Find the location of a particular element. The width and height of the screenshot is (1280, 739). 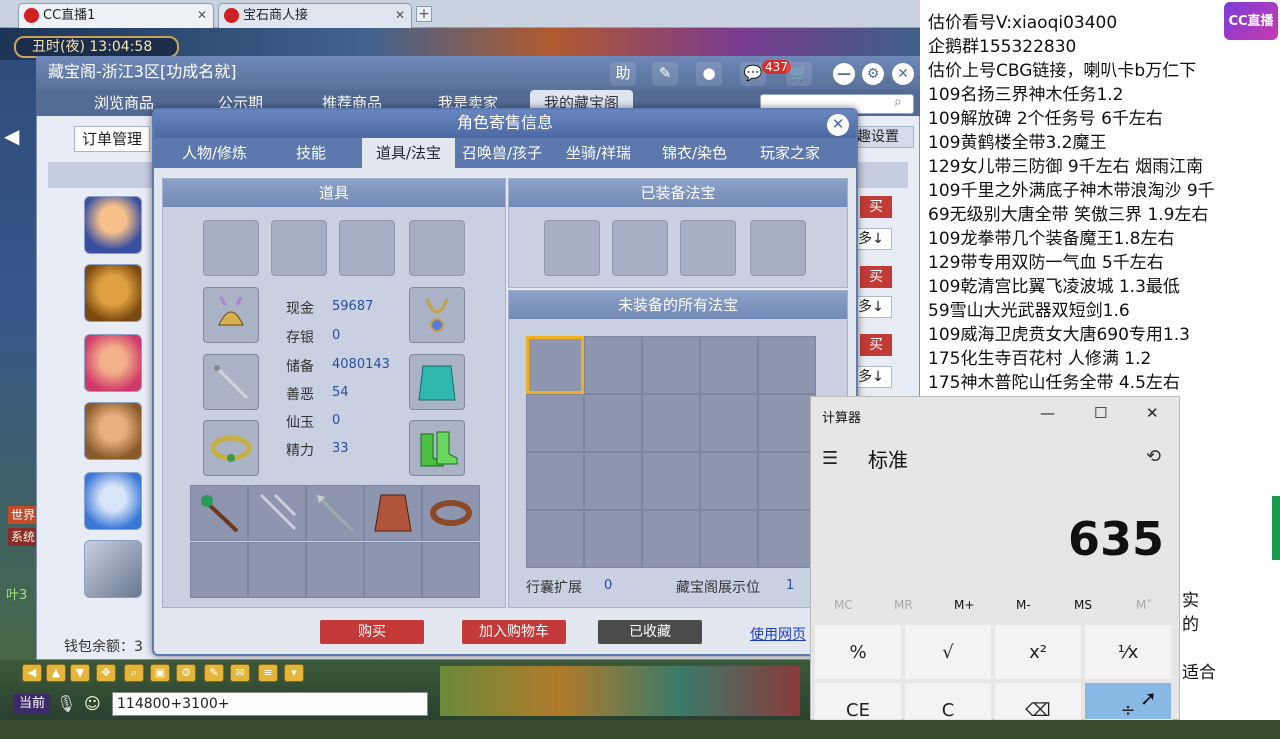

boots-item-icon is located at coordinates (437, 448).